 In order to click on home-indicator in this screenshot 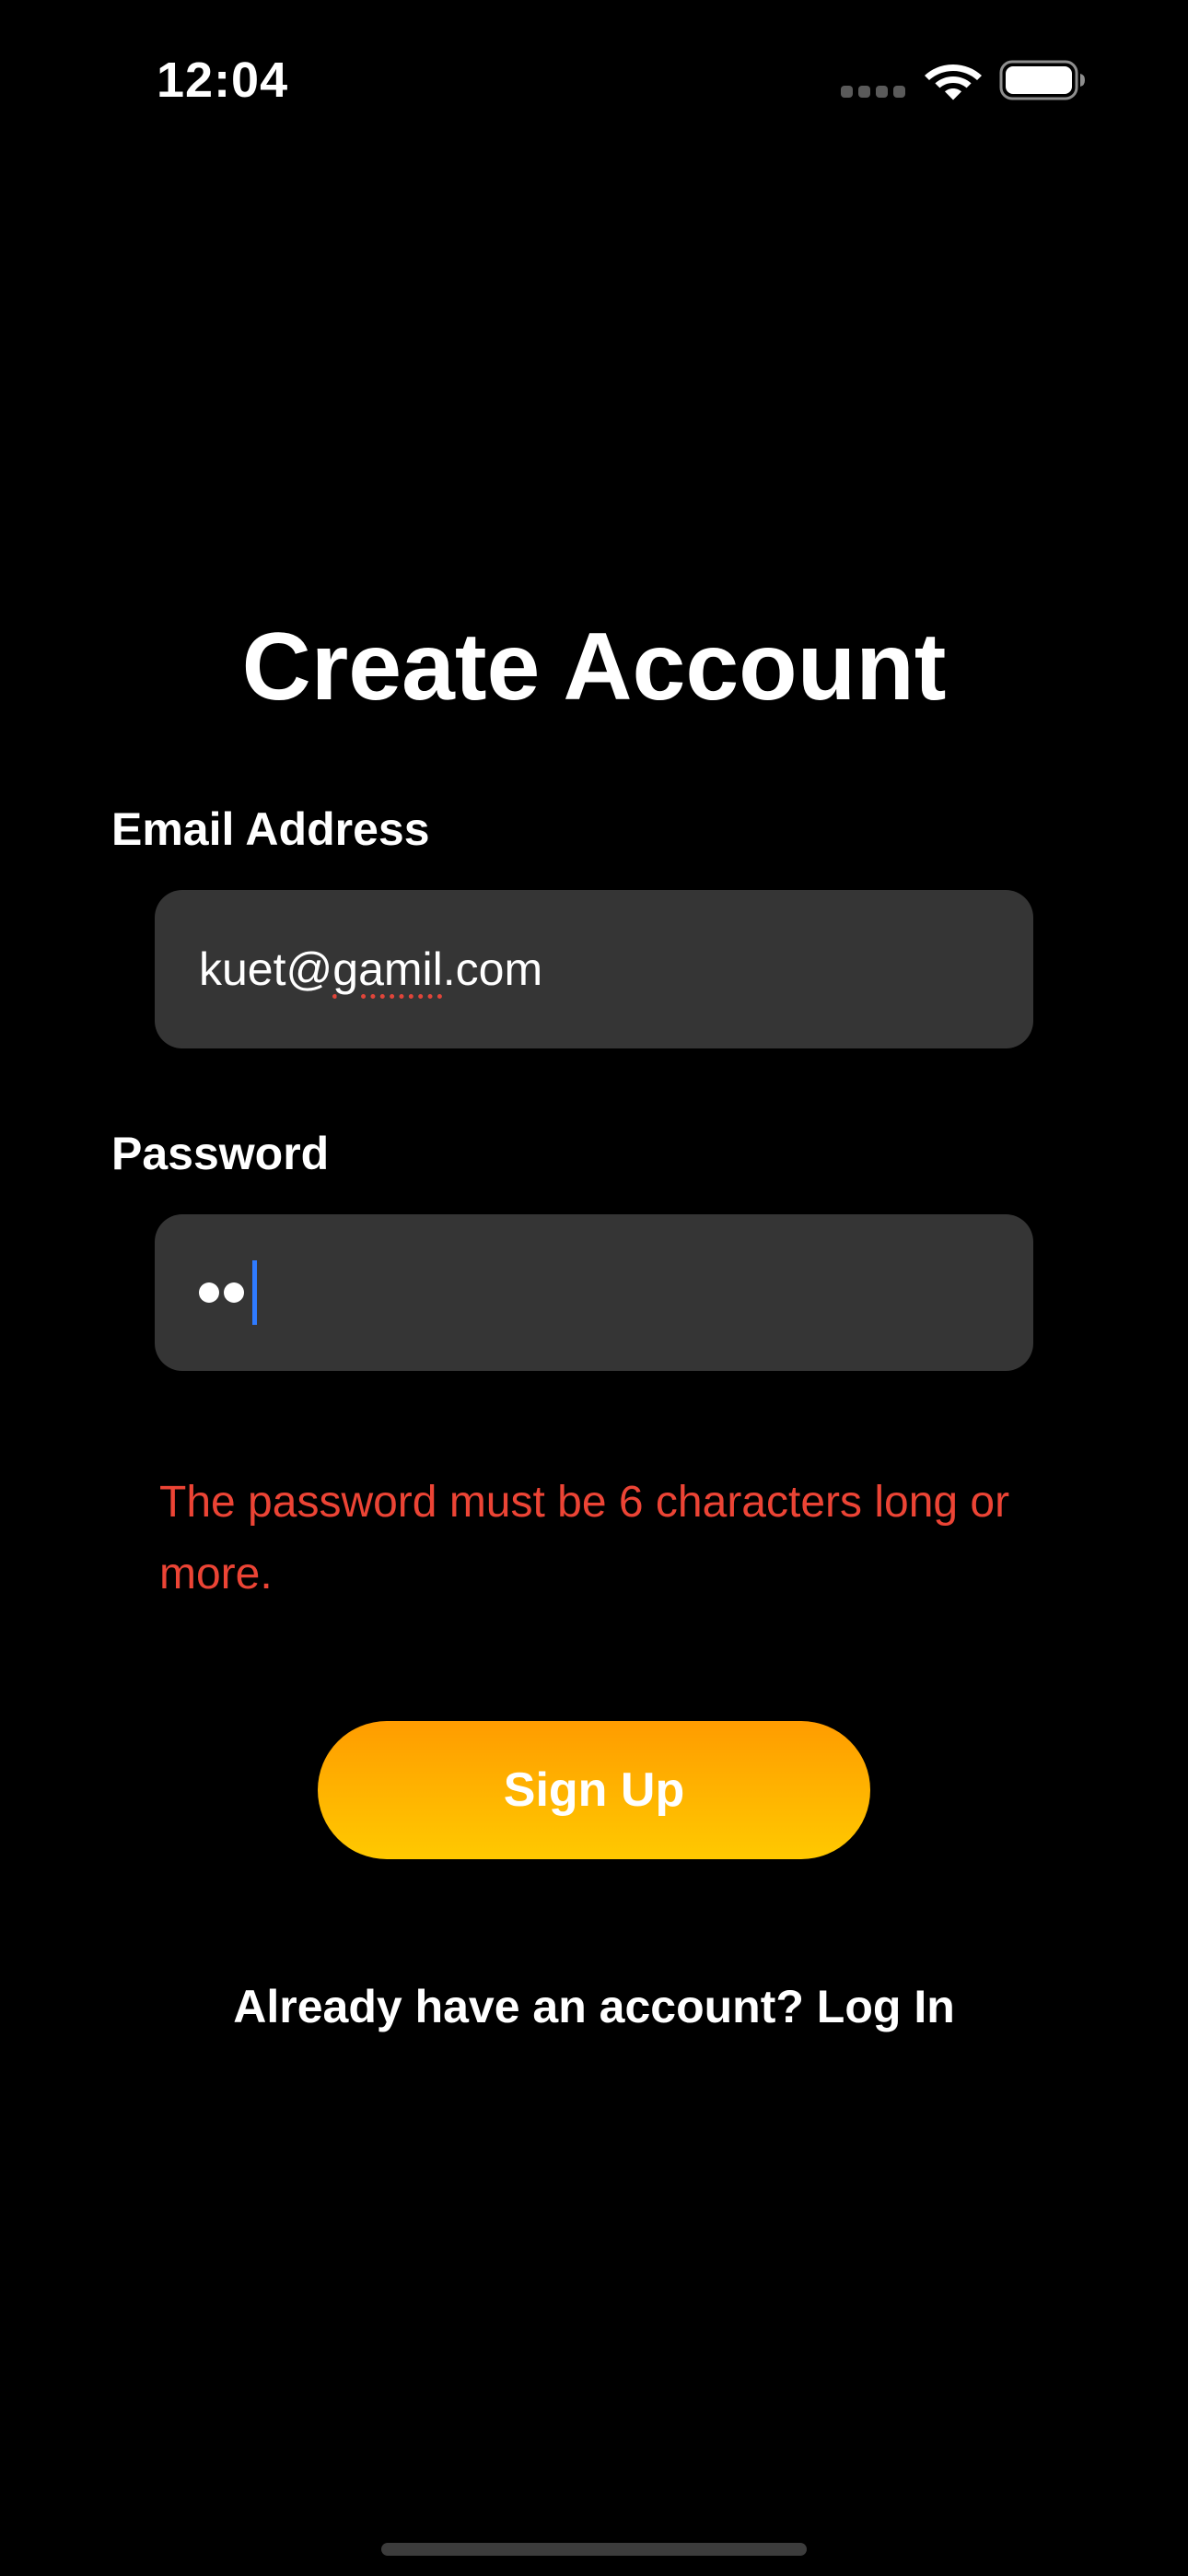, I will do `click(594, 2549)`.